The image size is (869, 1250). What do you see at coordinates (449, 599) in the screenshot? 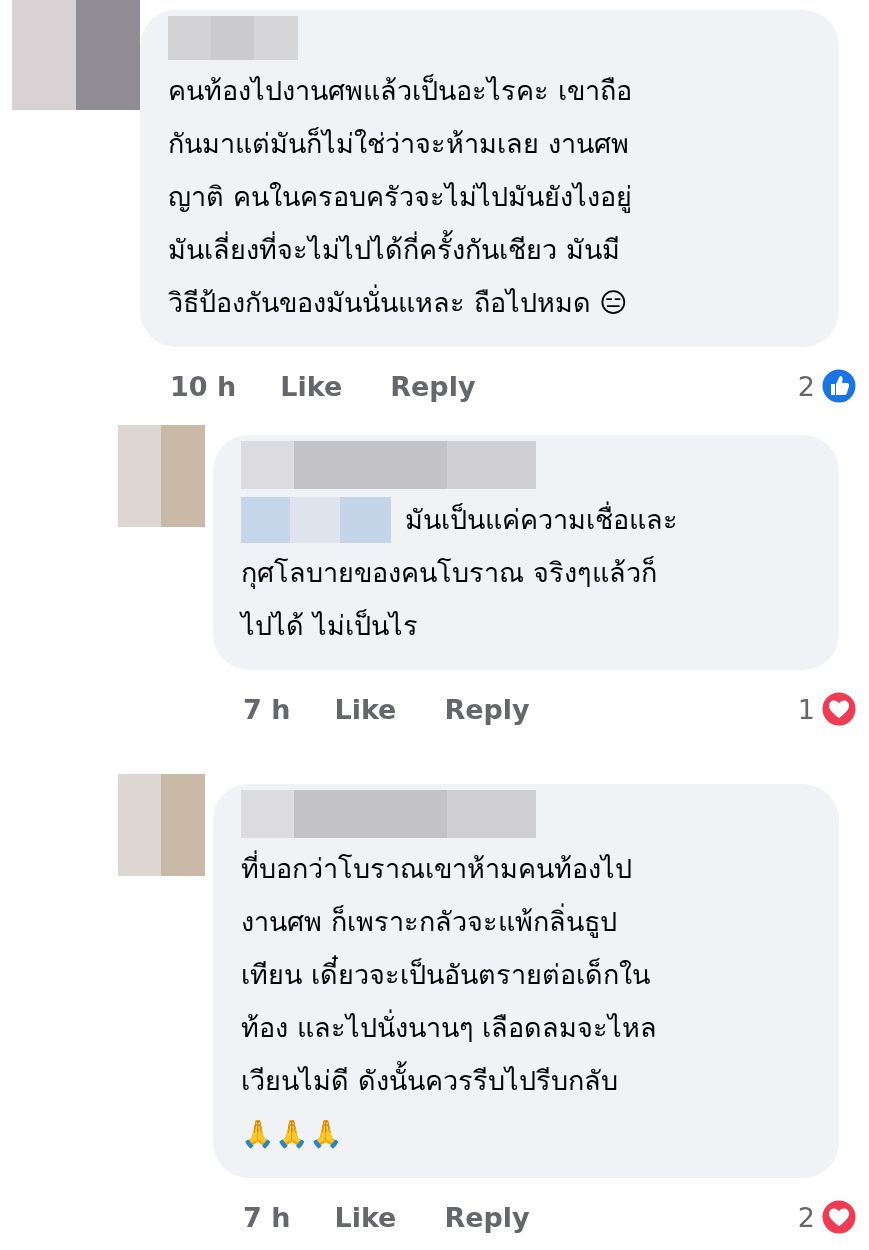
I see `comment-text: กุศโลบายของคนโบราณ จริงๆแล้วก็ ไปได้ ไม่เป็นไร` at bounding box center [449, 599].